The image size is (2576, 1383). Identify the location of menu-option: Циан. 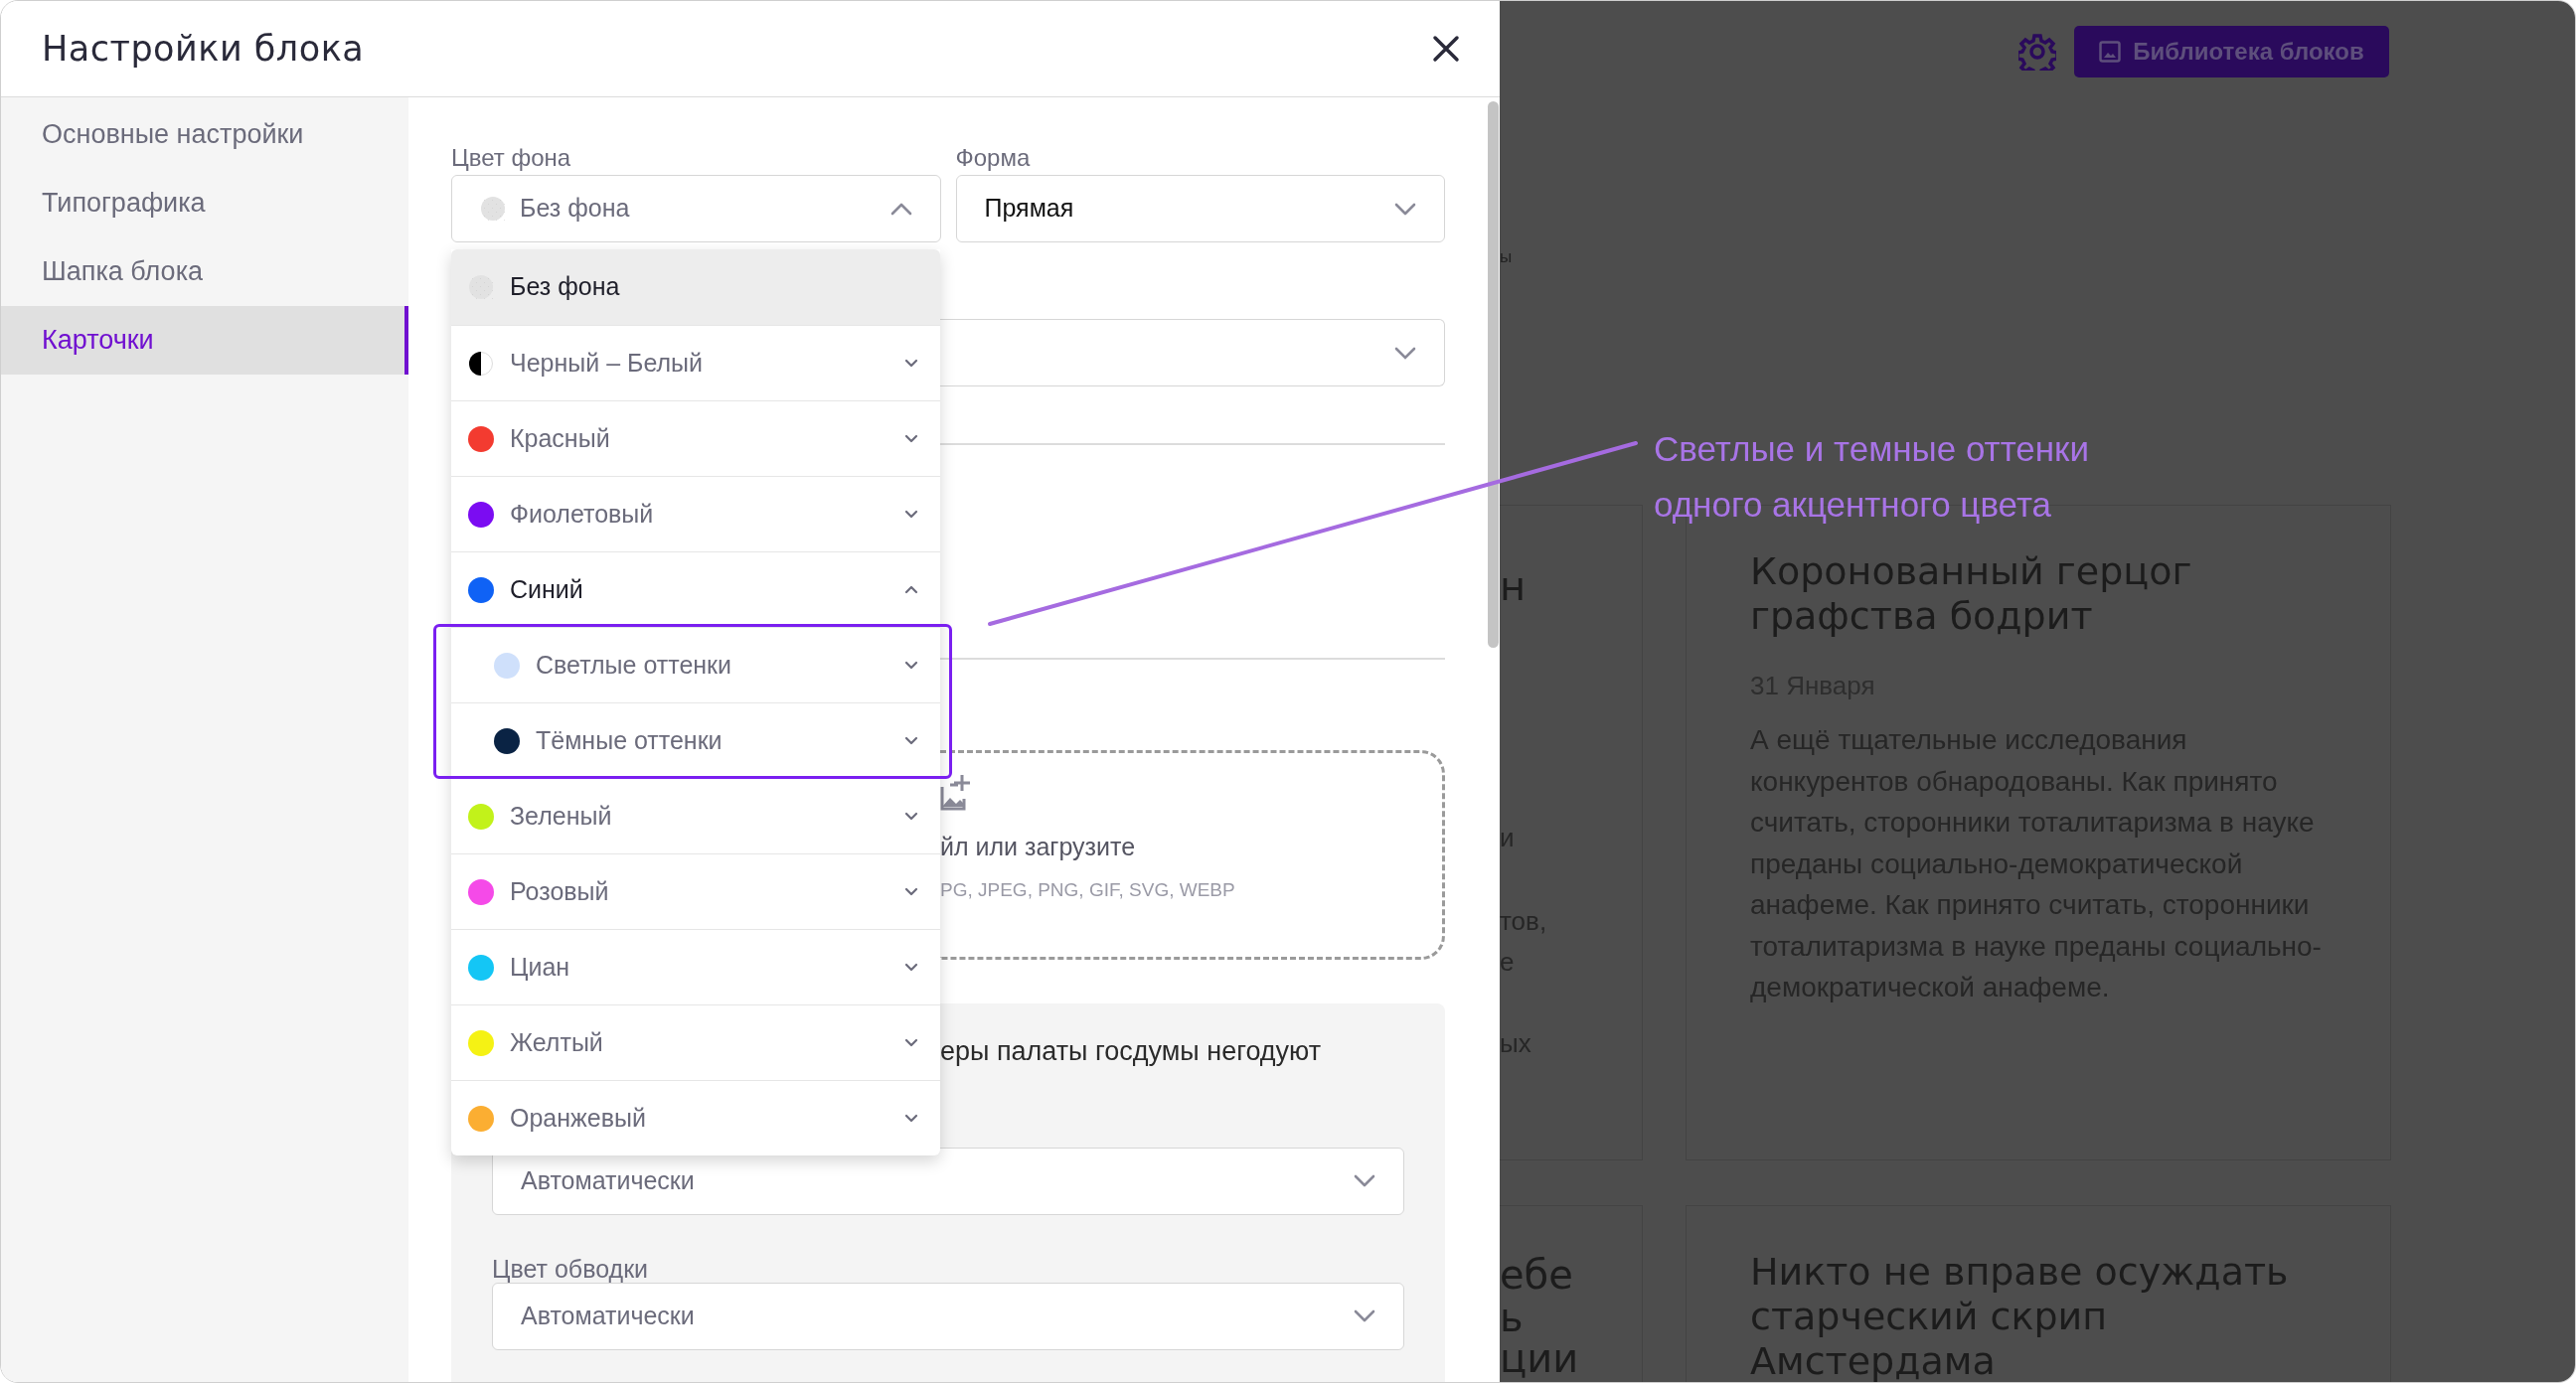
(695, 967).